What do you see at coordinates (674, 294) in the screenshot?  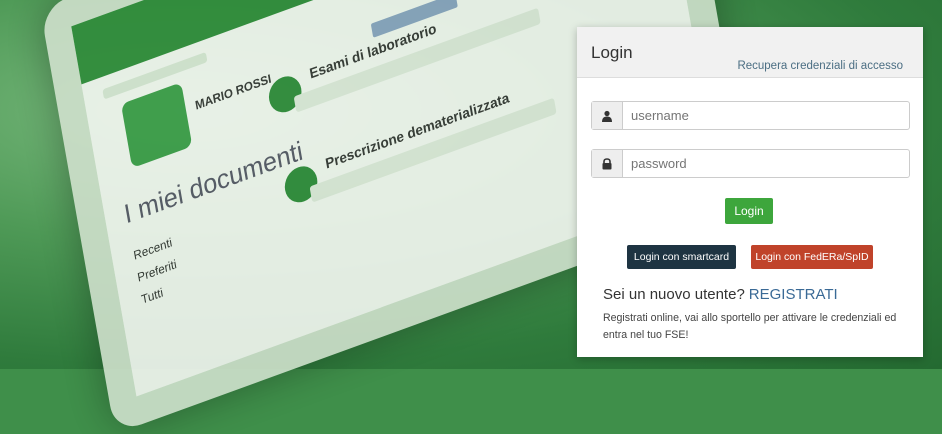 I see `new-user-question: Sei un nuovo utente?` at bounding box center [674, 294].